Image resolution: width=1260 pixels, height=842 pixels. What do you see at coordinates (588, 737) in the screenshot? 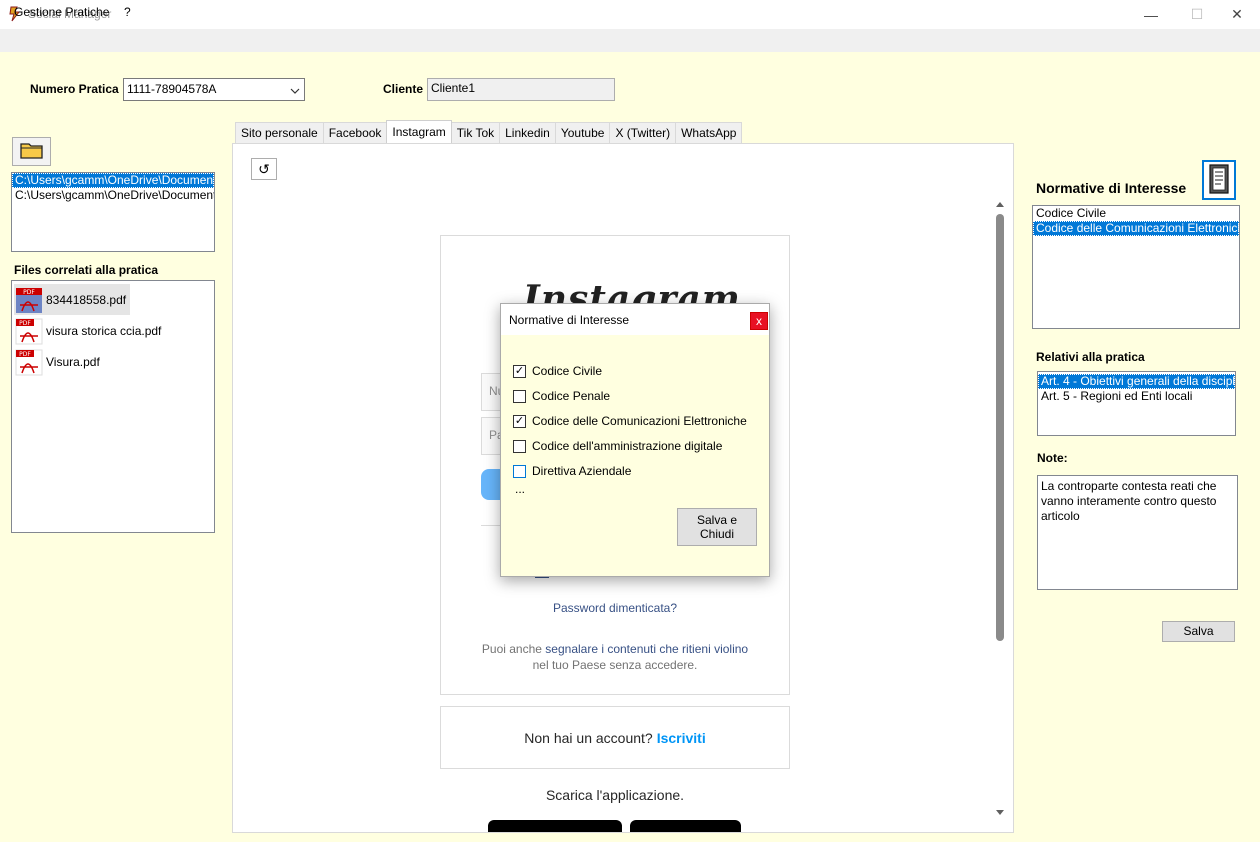
I see `signup-text: Non hai un account?` at bounding box center [588, 737].